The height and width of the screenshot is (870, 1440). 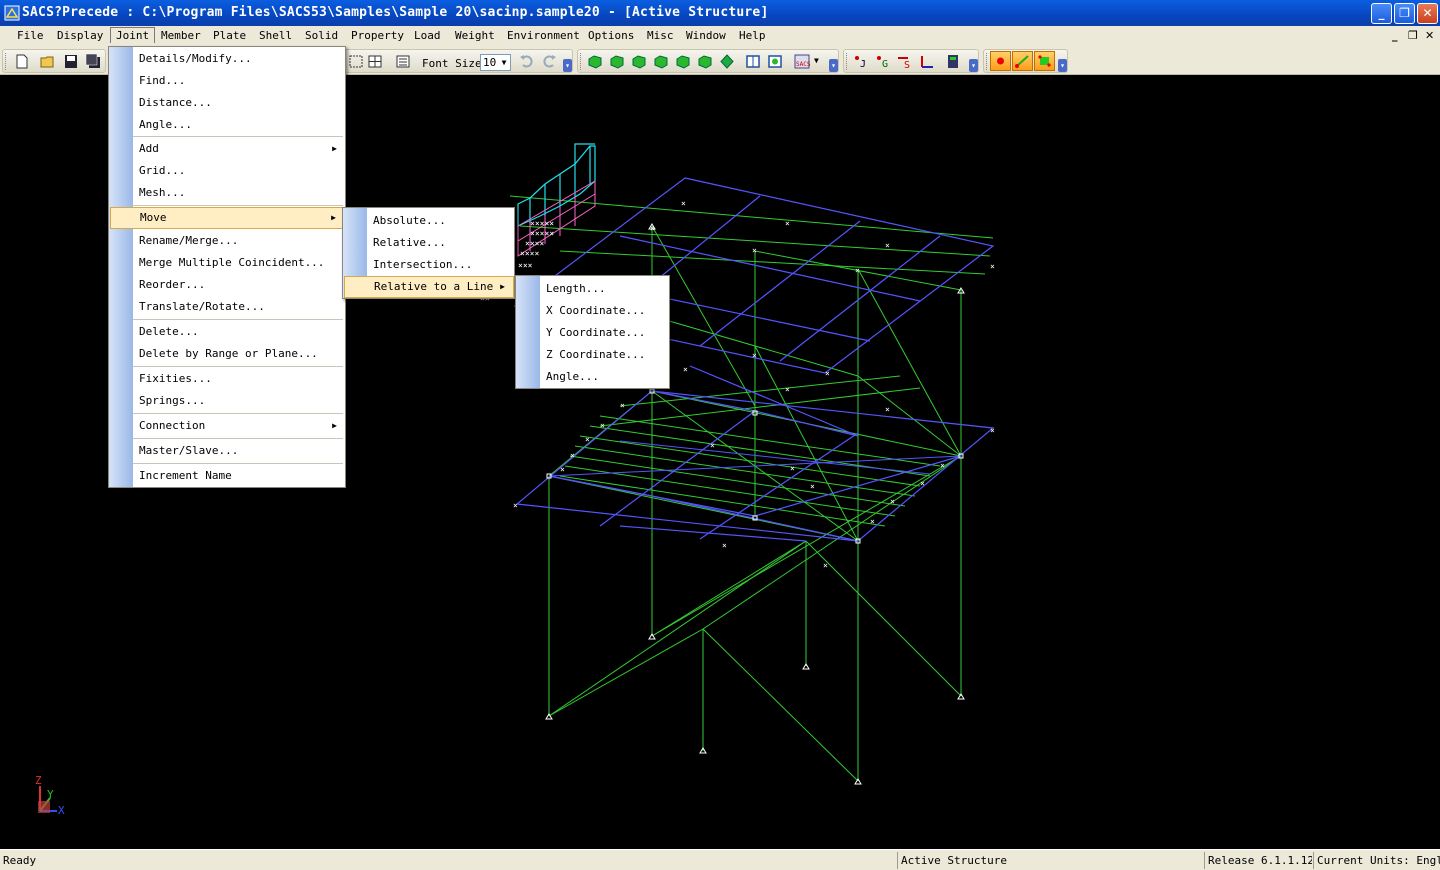 I want to click on save-icon, so click(x=71, y=61).